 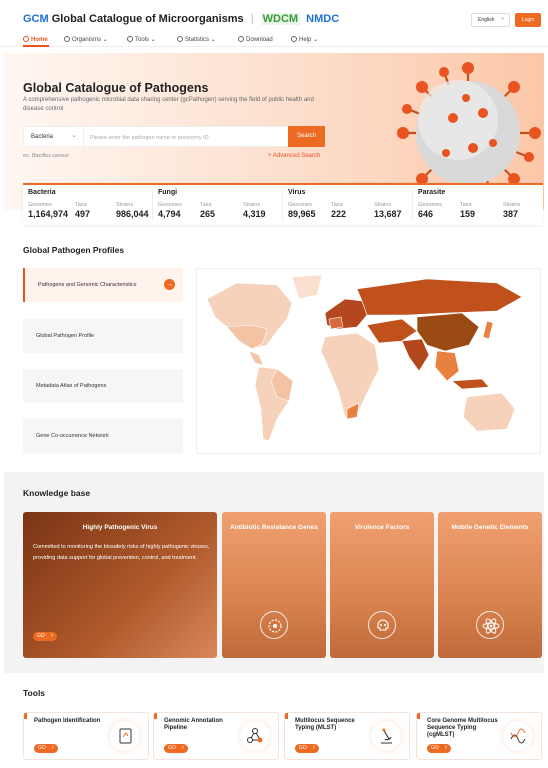 I want to click on genomes-value: 89,965, so click(x=302, y=214).